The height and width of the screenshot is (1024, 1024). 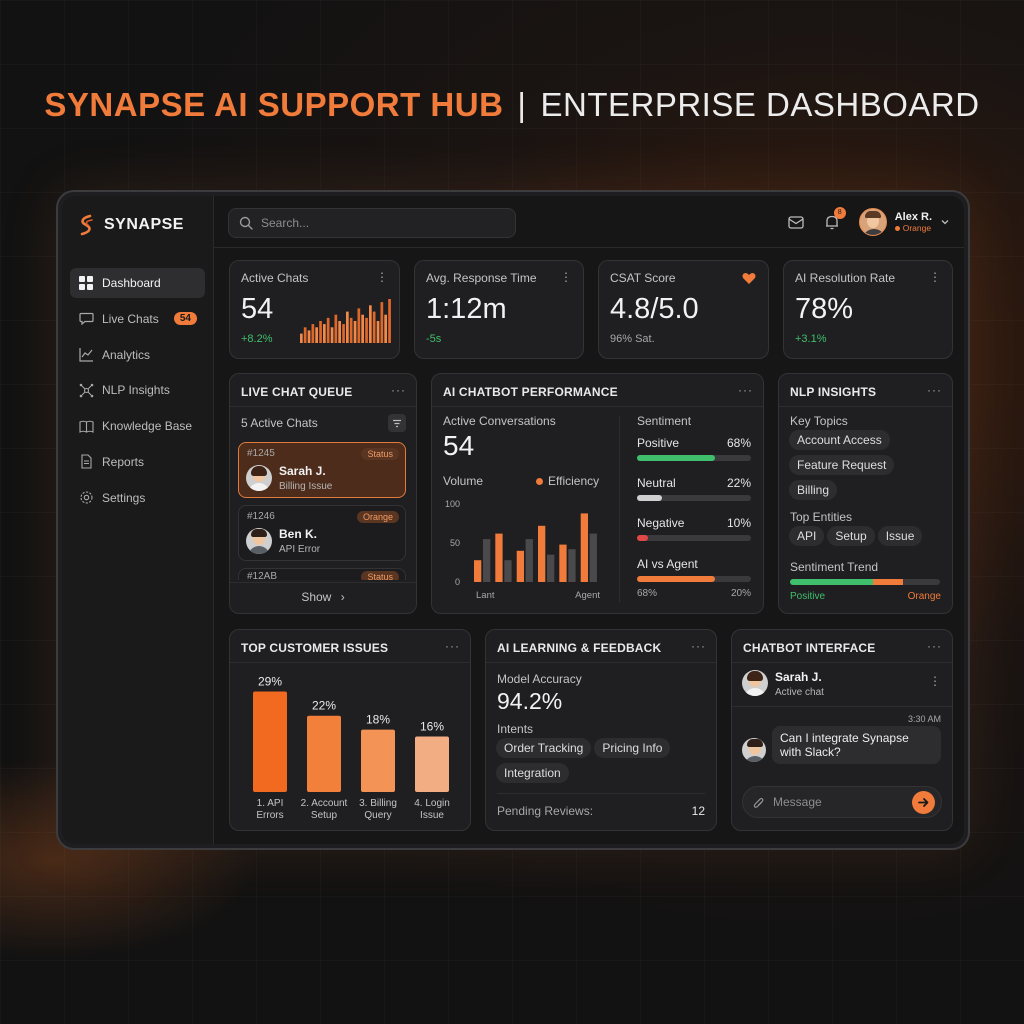 I want to click on chat-options-icon: ⋮, so click(x=935, y=681).